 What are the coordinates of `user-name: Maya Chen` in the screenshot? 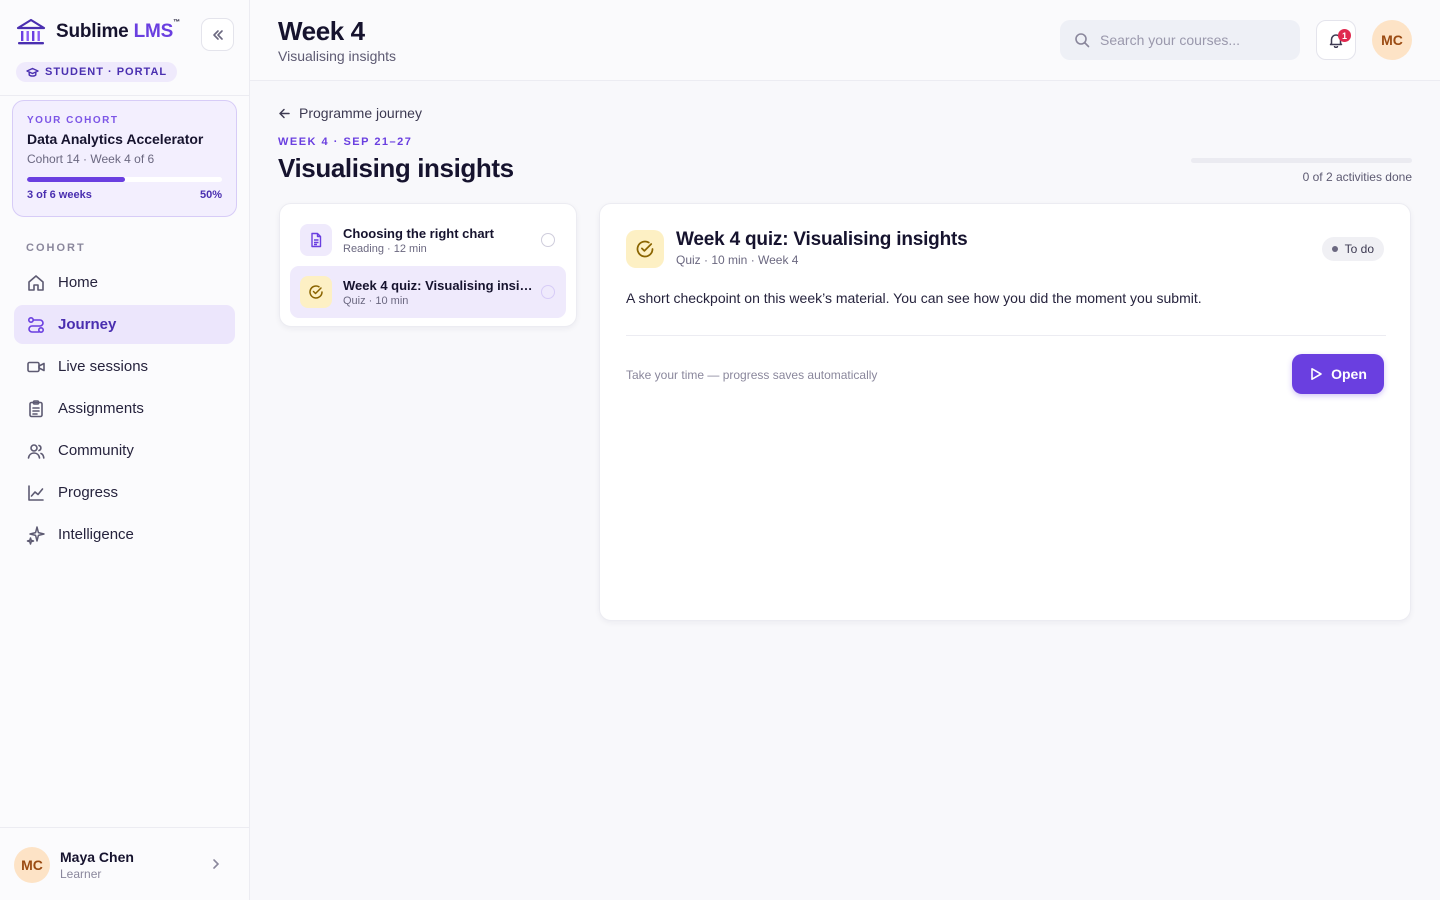 It's located at (97, 857).